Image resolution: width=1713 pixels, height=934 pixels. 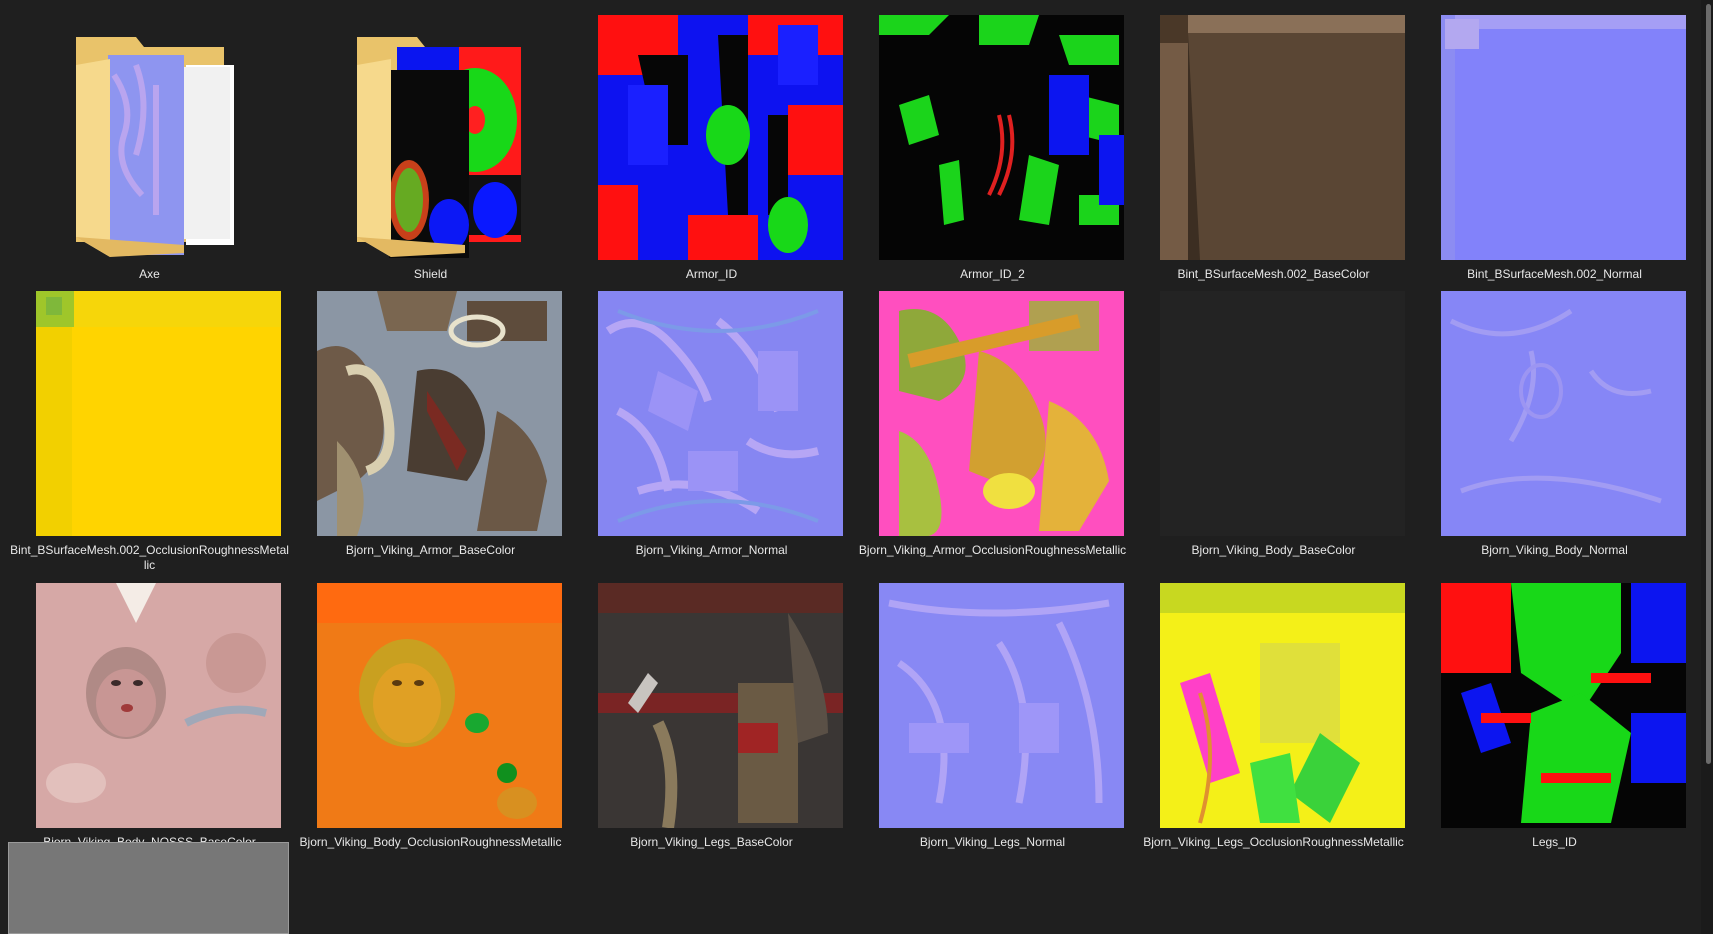 I want to click on scrollbar-thumb, so click(x=1708, y=384).